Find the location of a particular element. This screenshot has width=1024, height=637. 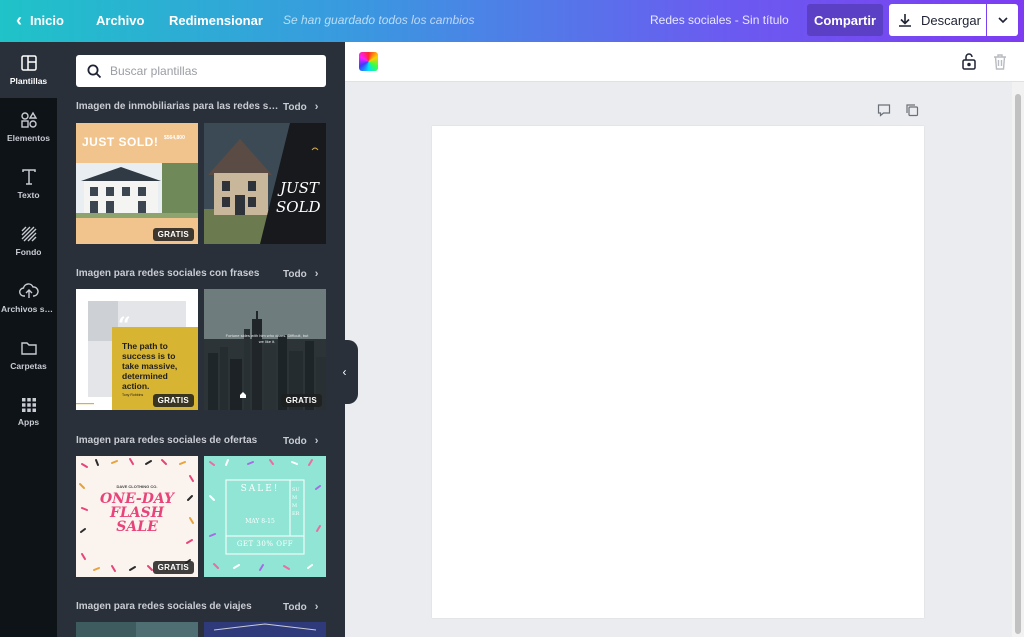

search-box is located at coordinates (201, 71).